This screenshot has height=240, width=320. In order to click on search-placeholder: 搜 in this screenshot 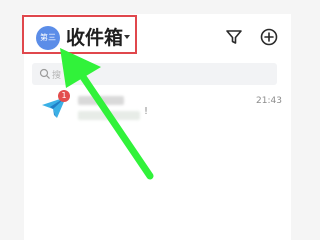, I will do `click(57, 76)`.